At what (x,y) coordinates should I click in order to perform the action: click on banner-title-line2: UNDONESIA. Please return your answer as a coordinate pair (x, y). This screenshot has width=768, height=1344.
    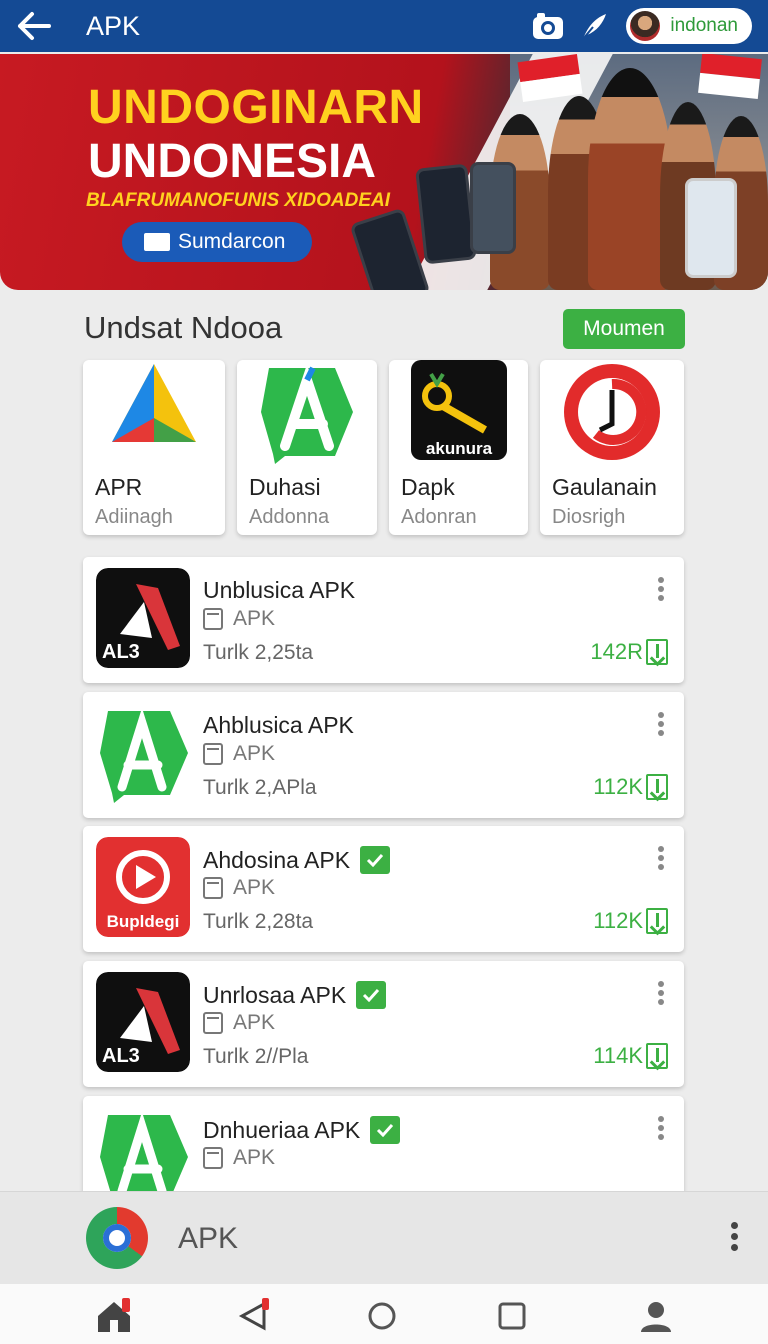
    Looking at the image, I should click on (232, 161).